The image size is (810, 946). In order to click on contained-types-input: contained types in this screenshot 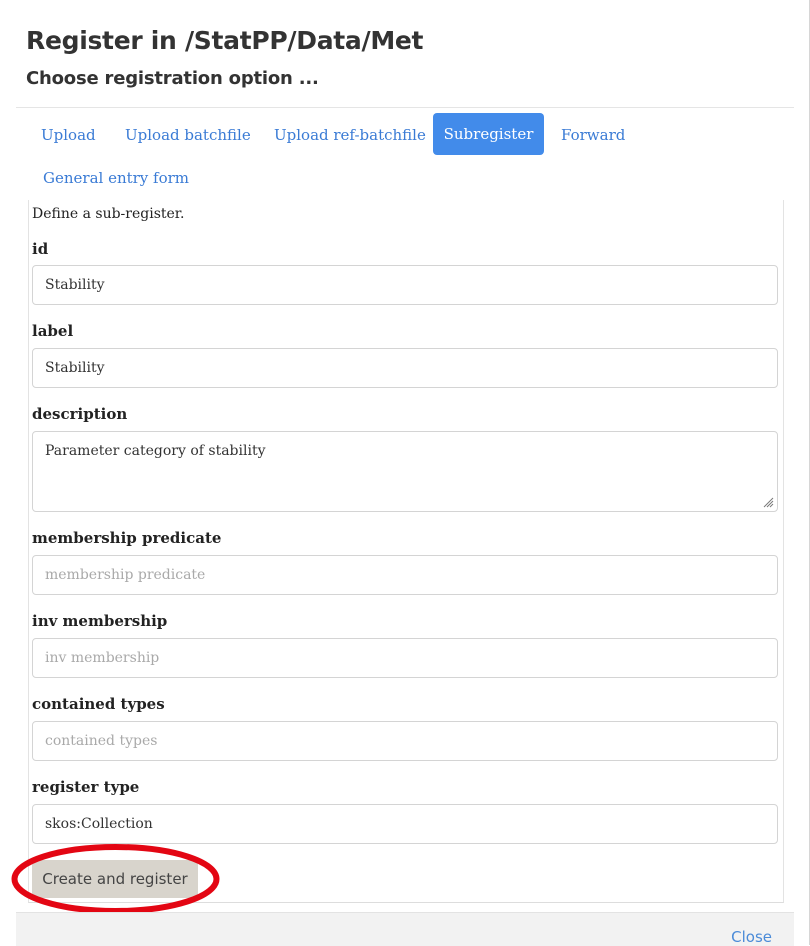, I will do `click(405, 741)`.